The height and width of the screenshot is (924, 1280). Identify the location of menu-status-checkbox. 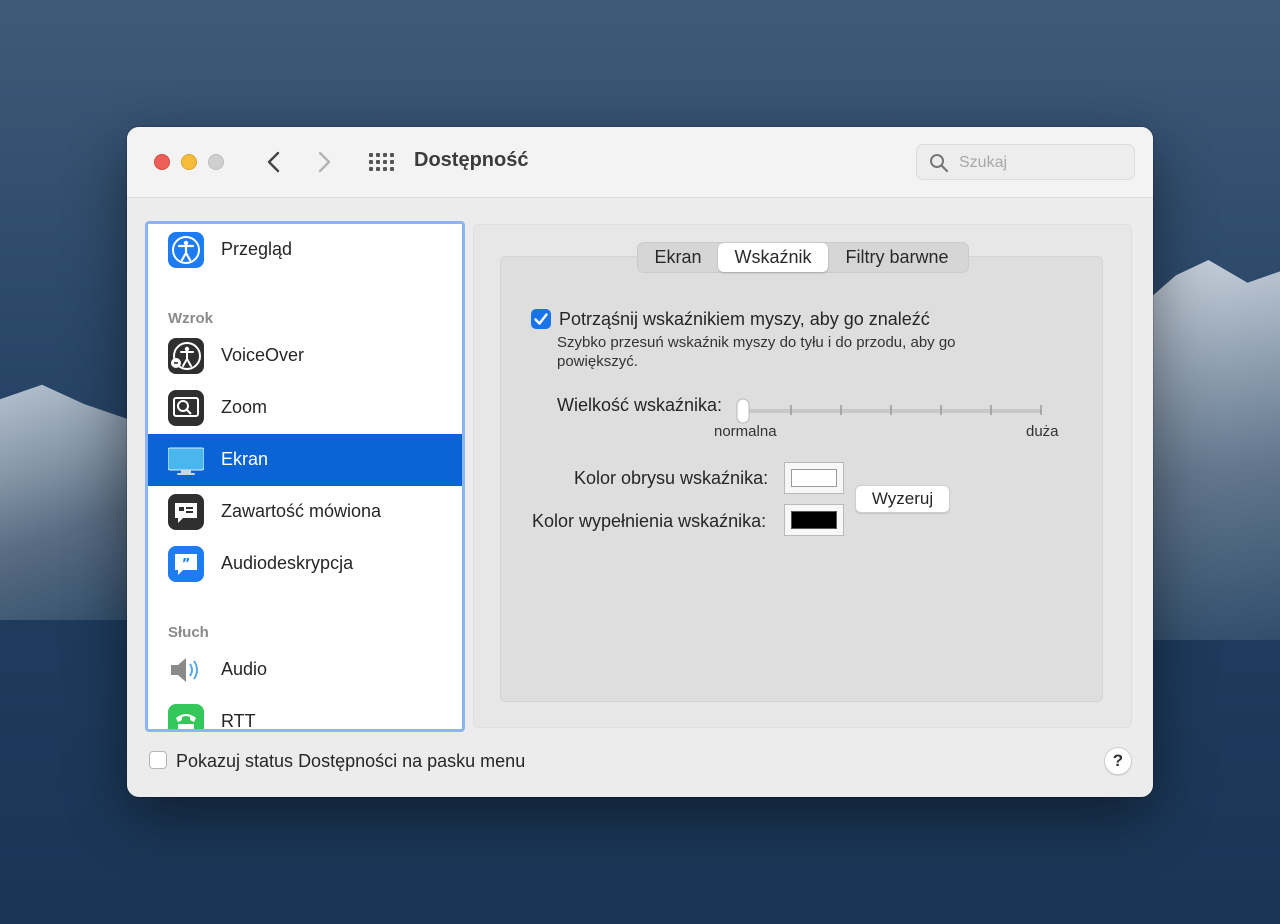
(158, 760).